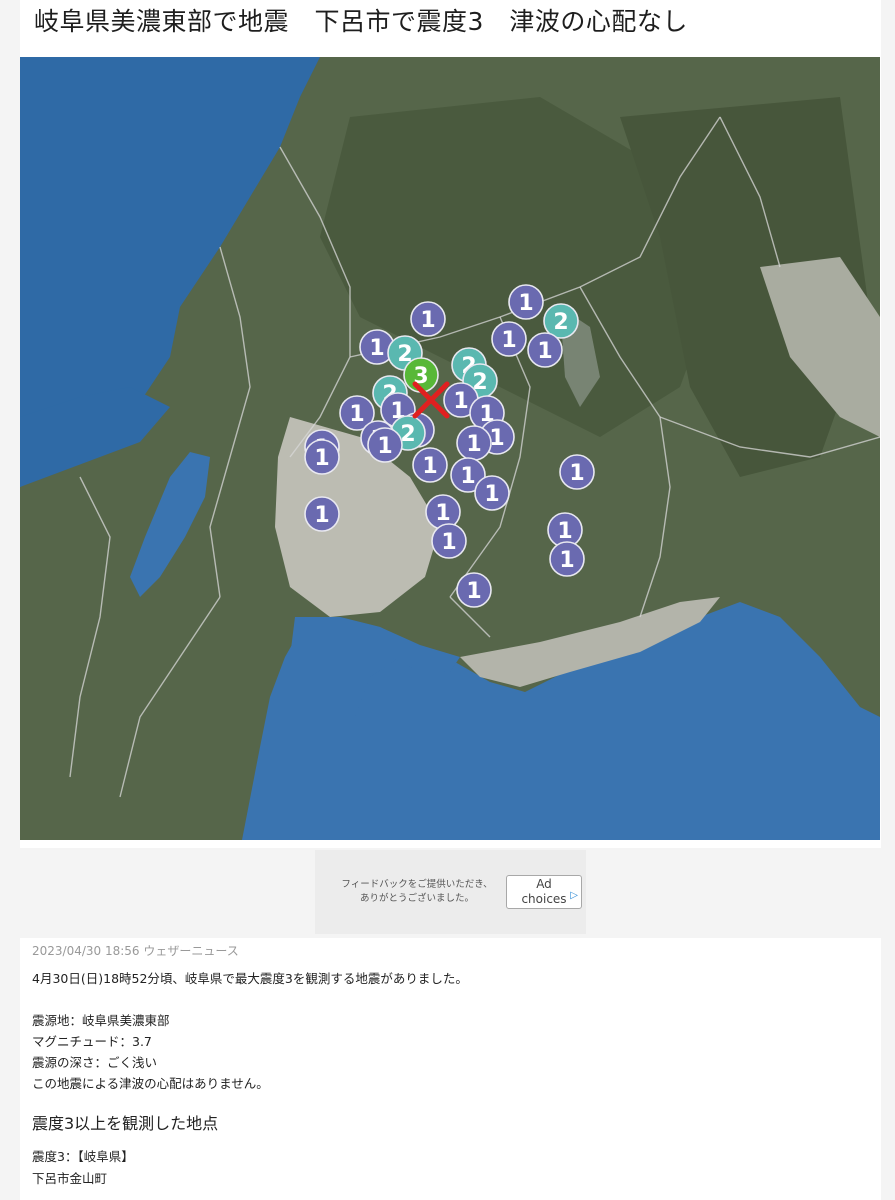  I want to click on adchoices-triangle-icon: ▷, so click(574, 895).